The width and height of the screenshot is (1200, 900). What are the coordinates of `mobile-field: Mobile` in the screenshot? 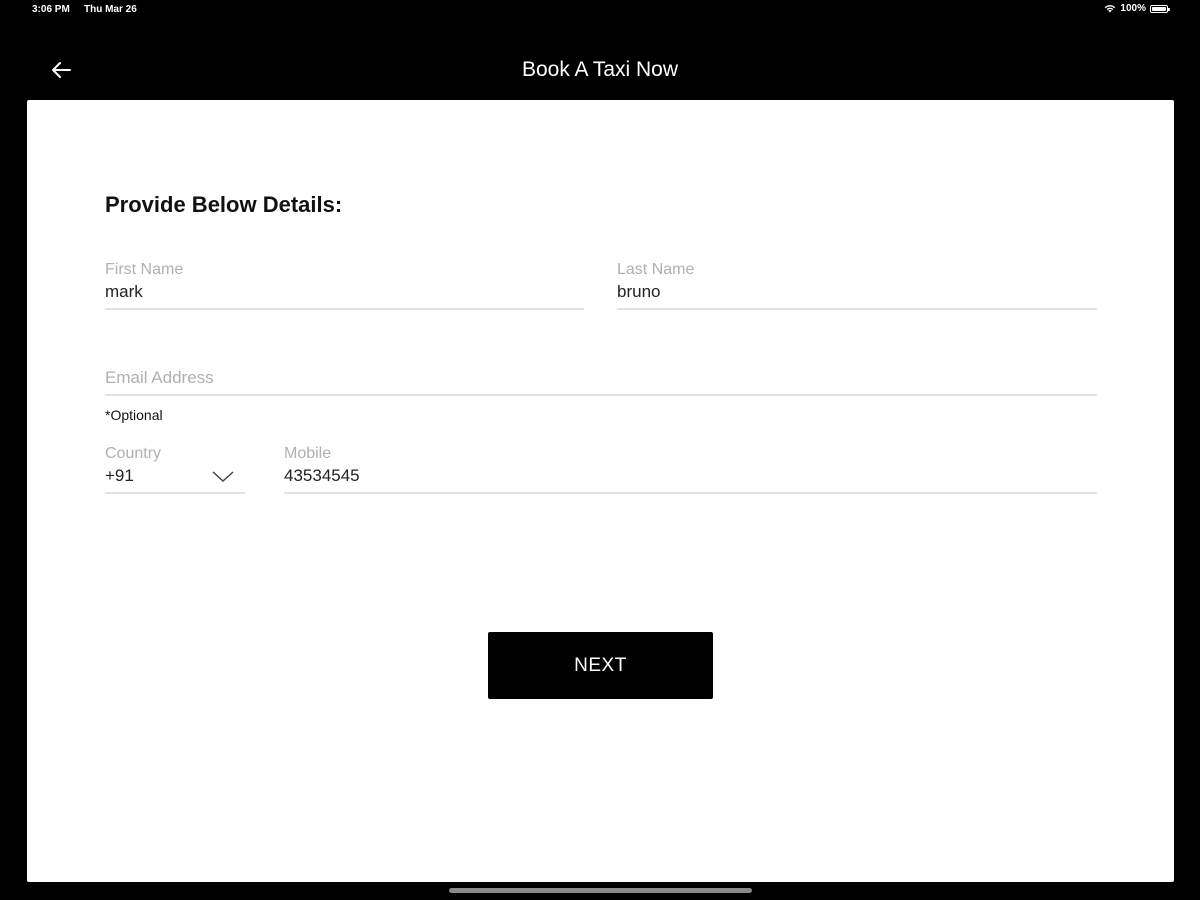 It's located at (690, 469).